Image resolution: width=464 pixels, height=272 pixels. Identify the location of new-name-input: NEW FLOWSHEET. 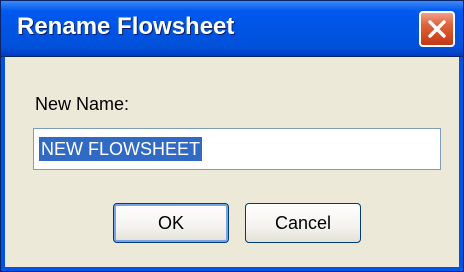
(237, 149).